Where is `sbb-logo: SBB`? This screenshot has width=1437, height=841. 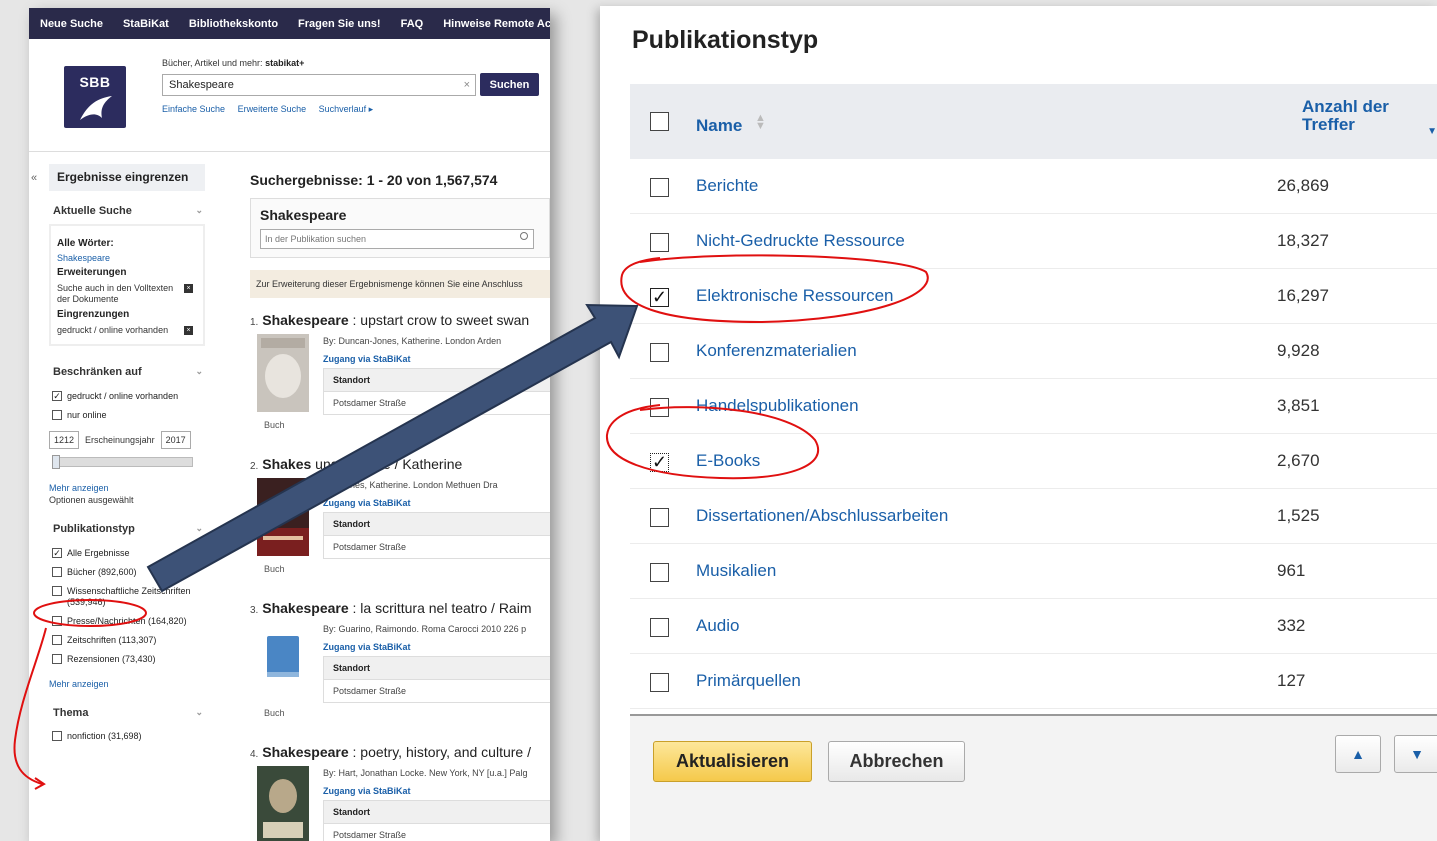
sbb-logo: SBB is located at coordinates (95, 97).